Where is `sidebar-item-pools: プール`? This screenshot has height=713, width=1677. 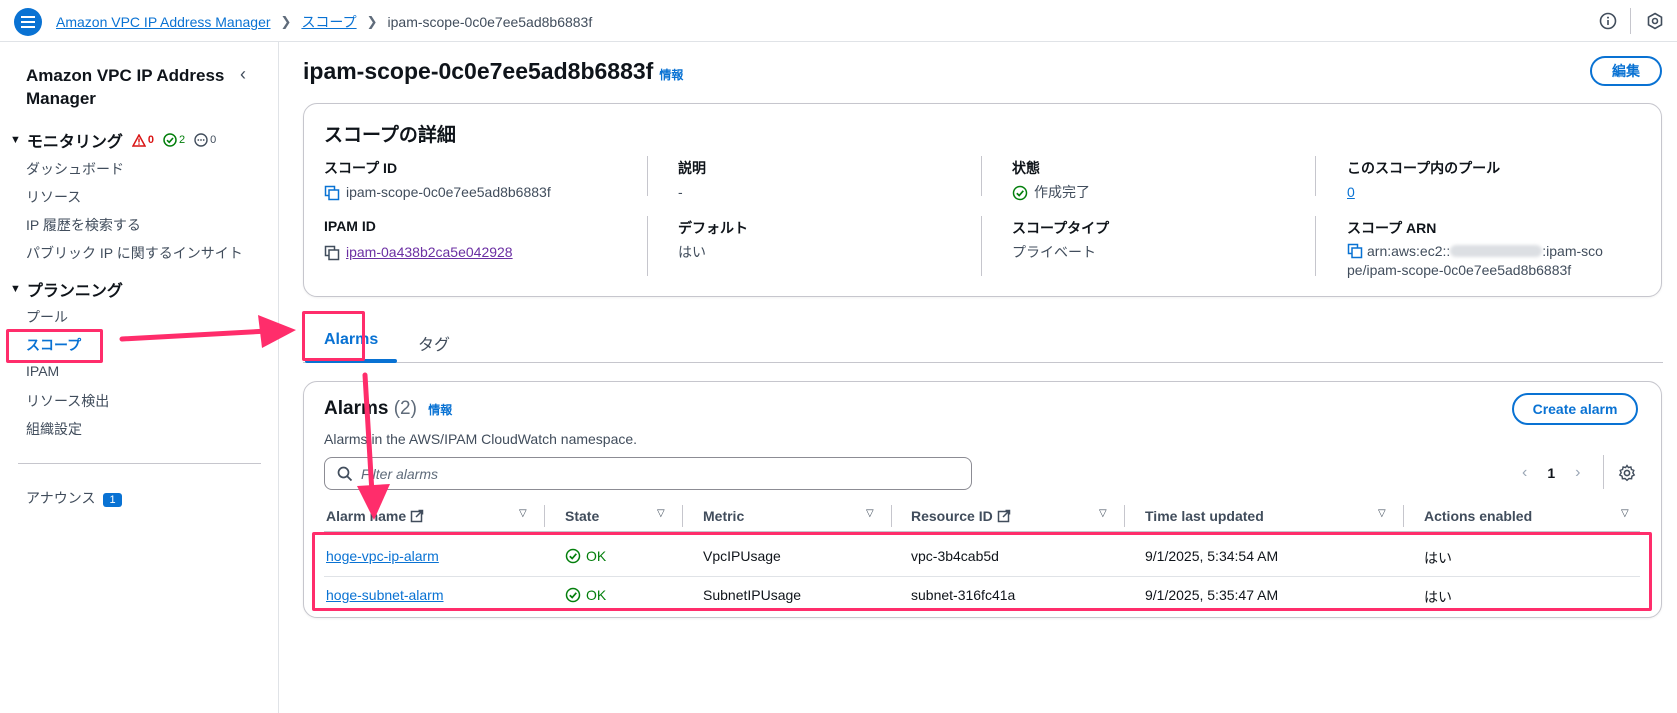 sidebar-item-pools: プール is located at coordinates (47, 317).